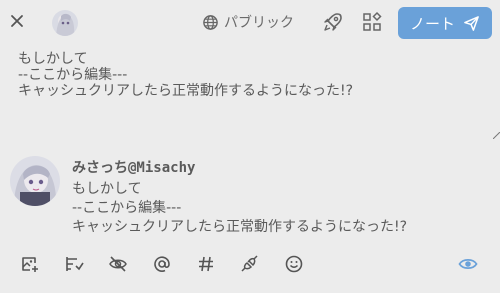  I want to click on attach-image-button, so click(30, 264).